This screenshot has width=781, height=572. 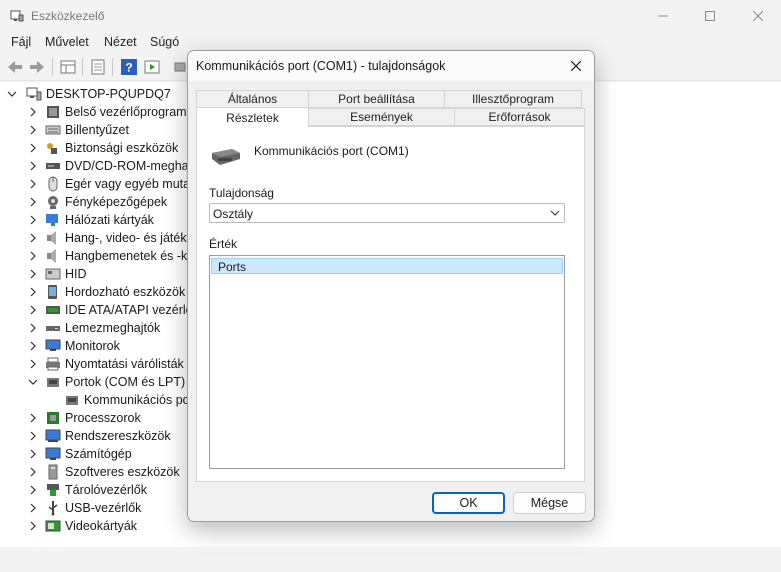 What do you see at coordinates (113, 328) in the screenshot?
I see `tree-item-label: Lemezmeghajtók` at bounding box center [113, 328].